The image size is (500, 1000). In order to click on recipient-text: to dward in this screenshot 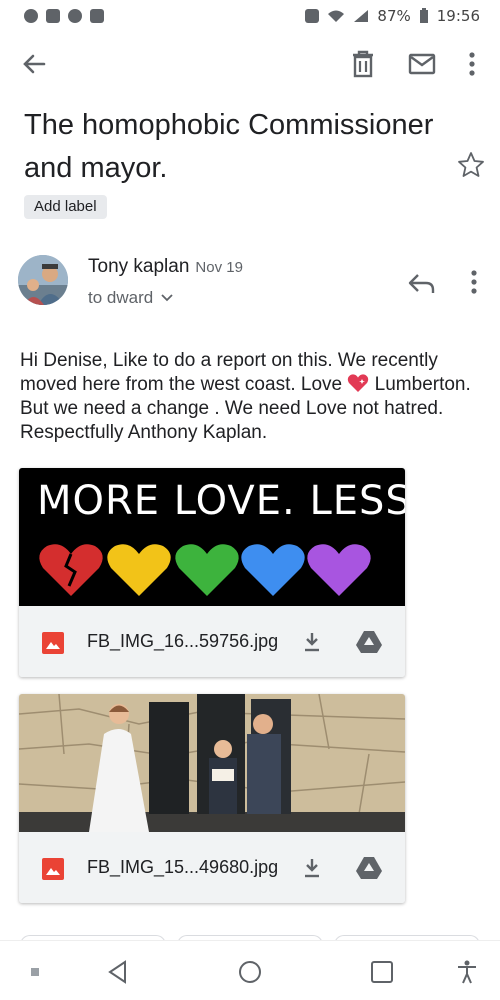, I will do `click(121, 297)`.